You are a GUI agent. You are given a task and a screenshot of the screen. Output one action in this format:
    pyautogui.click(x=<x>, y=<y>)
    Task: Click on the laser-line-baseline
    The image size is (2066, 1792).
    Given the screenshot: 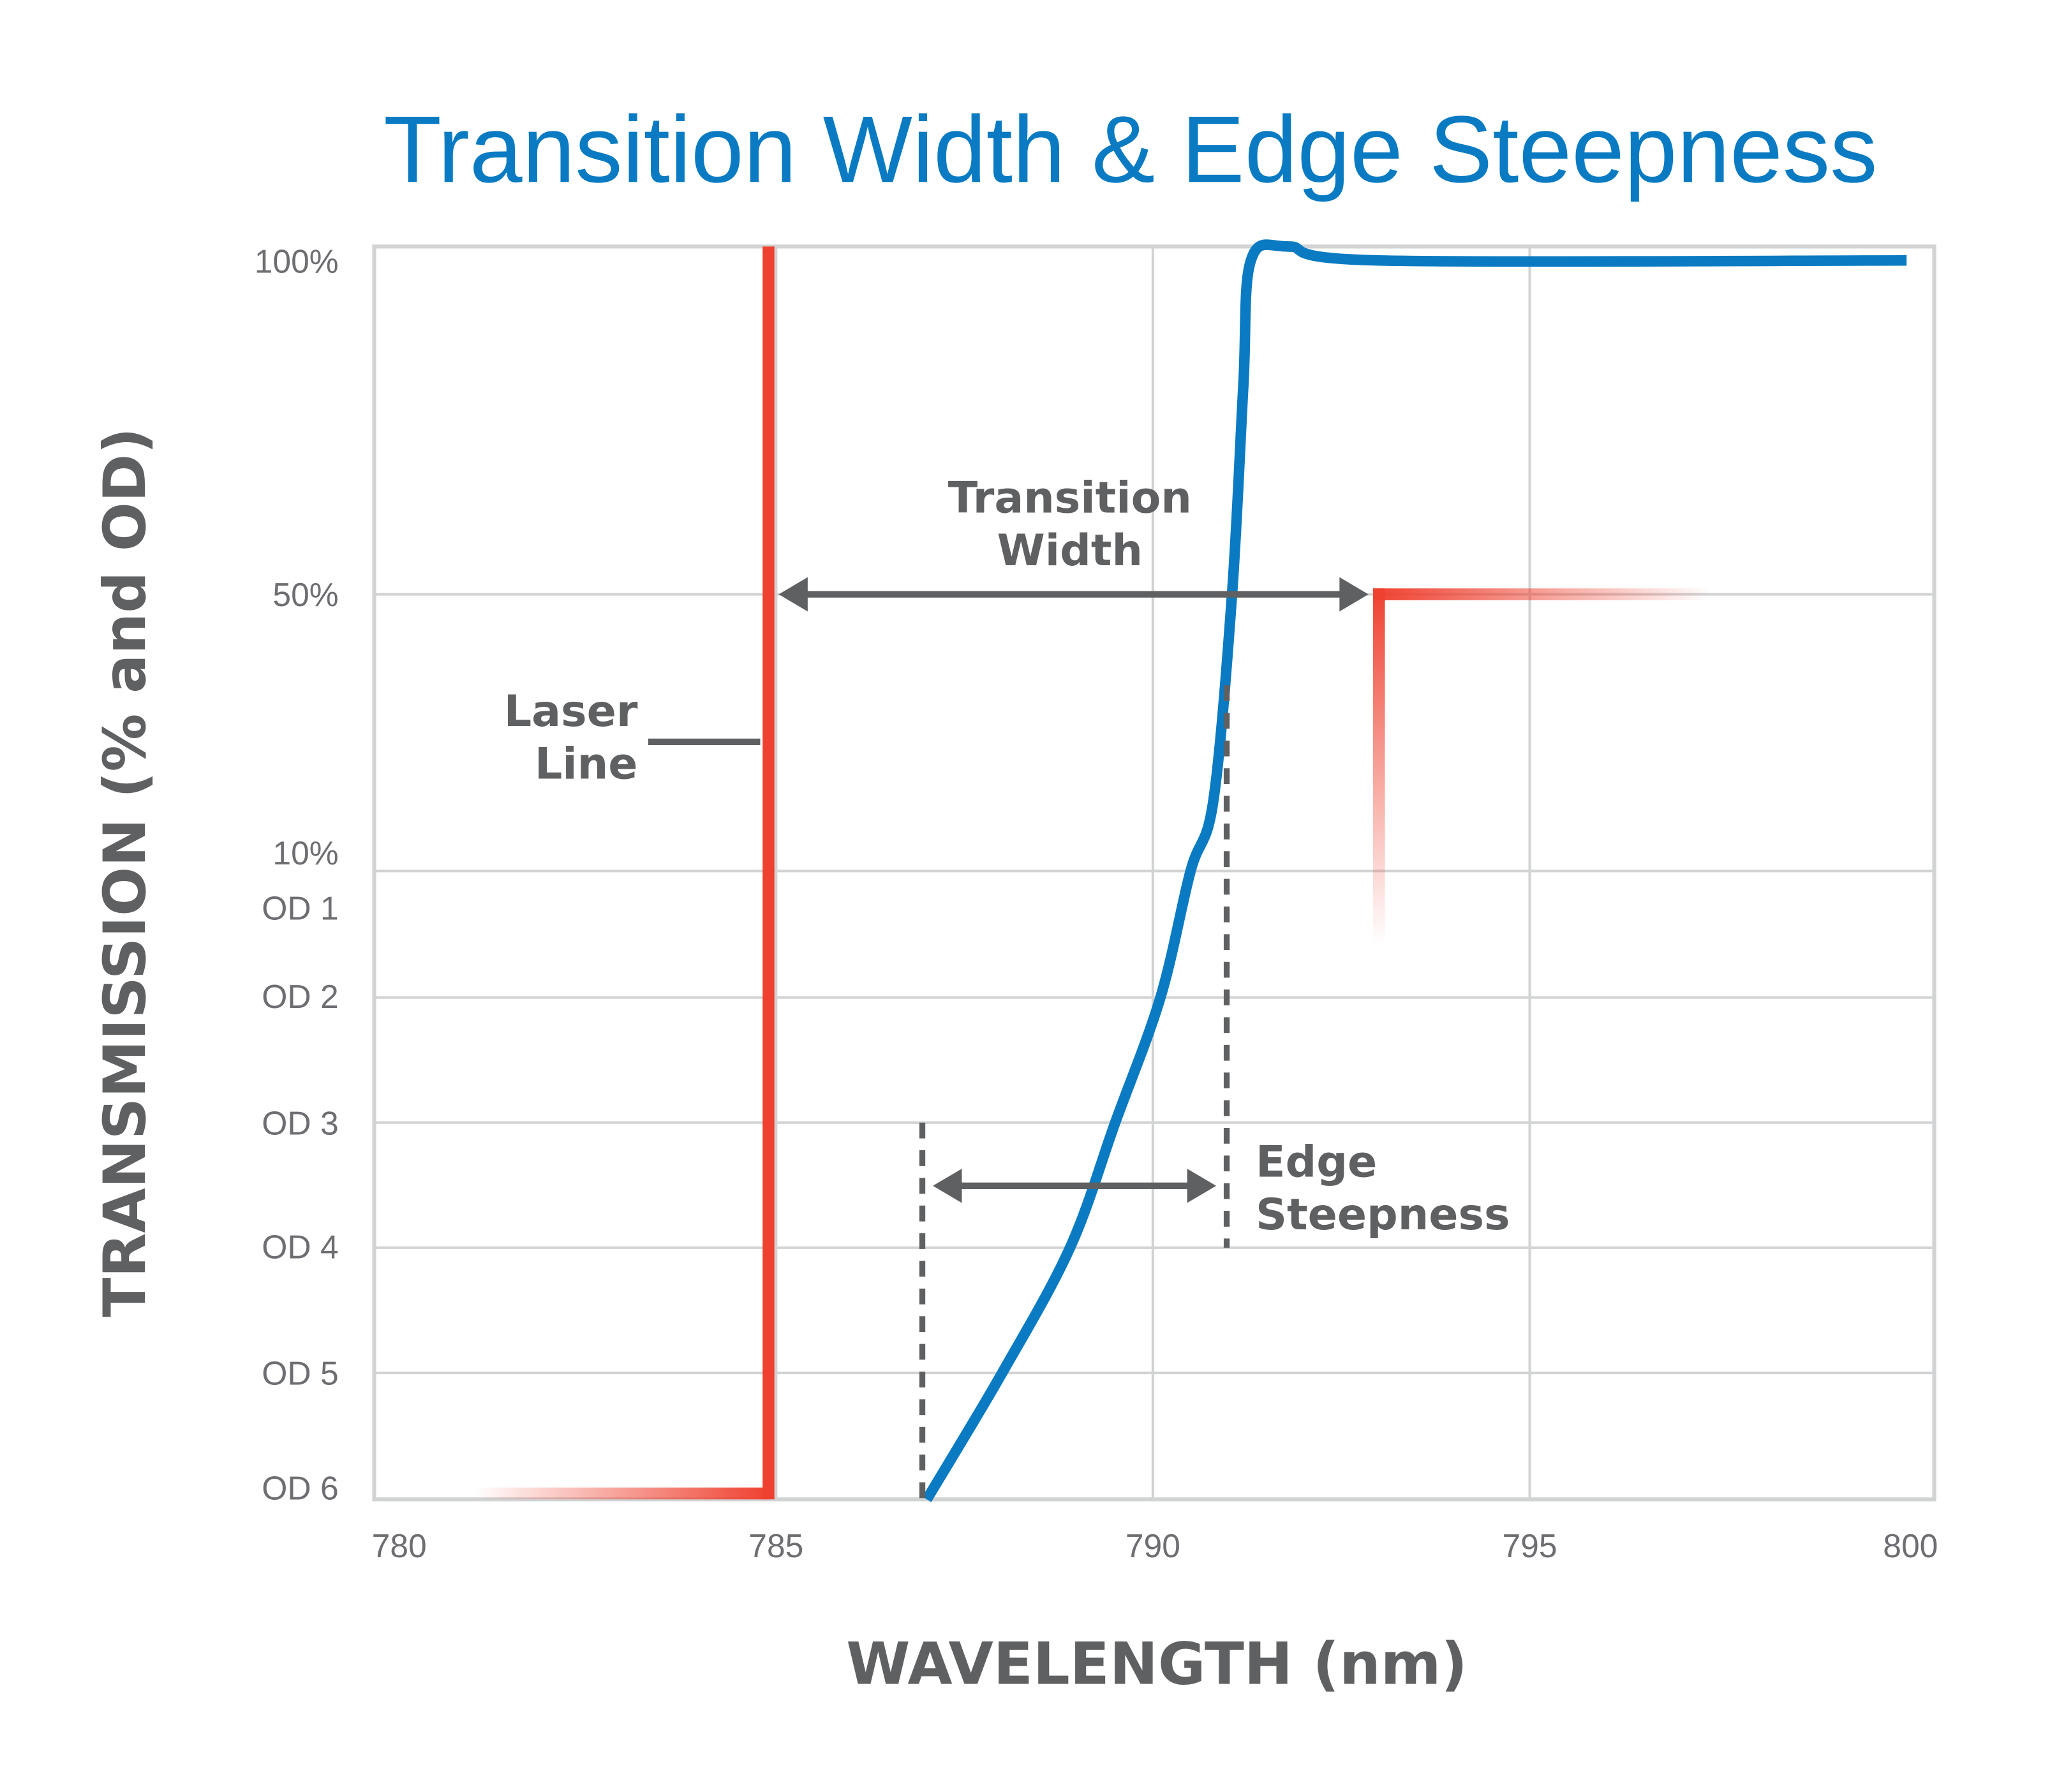 What is the action you would take?
    pyautogui.click(x=621, y=1494)
    